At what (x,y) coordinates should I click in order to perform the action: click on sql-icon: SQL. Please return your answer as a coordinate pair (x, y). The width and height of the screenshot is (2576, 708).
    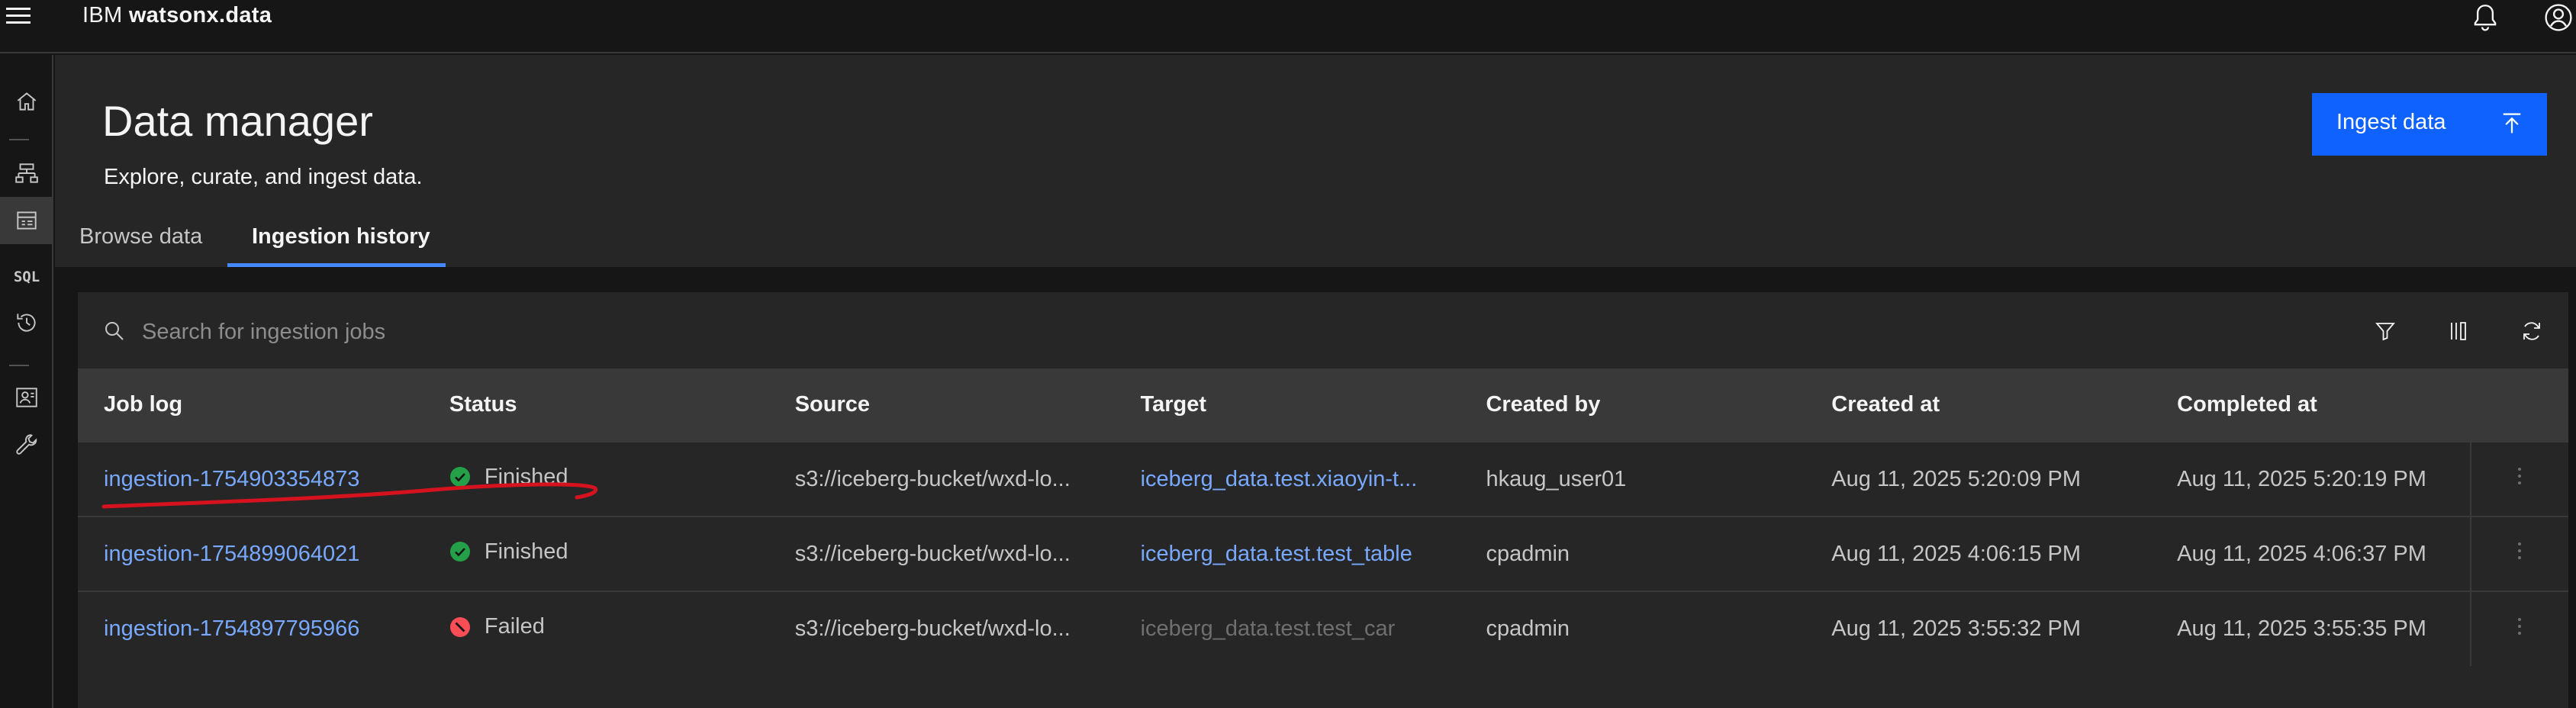
    Looking at the image, I should click on (26, 277).